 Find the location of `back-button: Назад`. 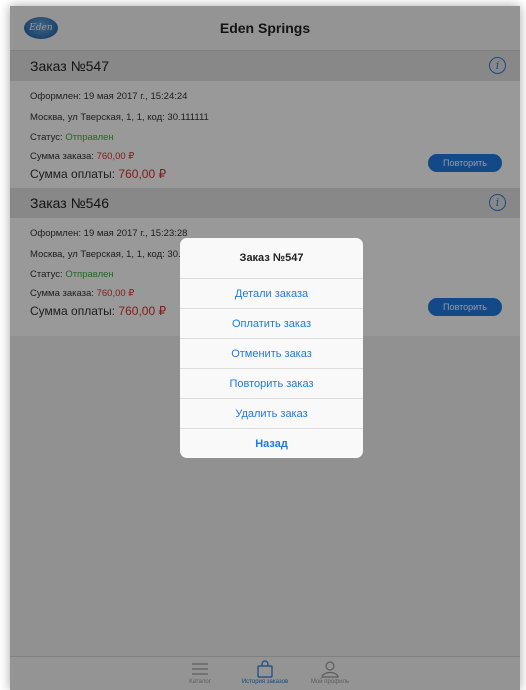

back-button: Назад is located at coordinates (271, 443).